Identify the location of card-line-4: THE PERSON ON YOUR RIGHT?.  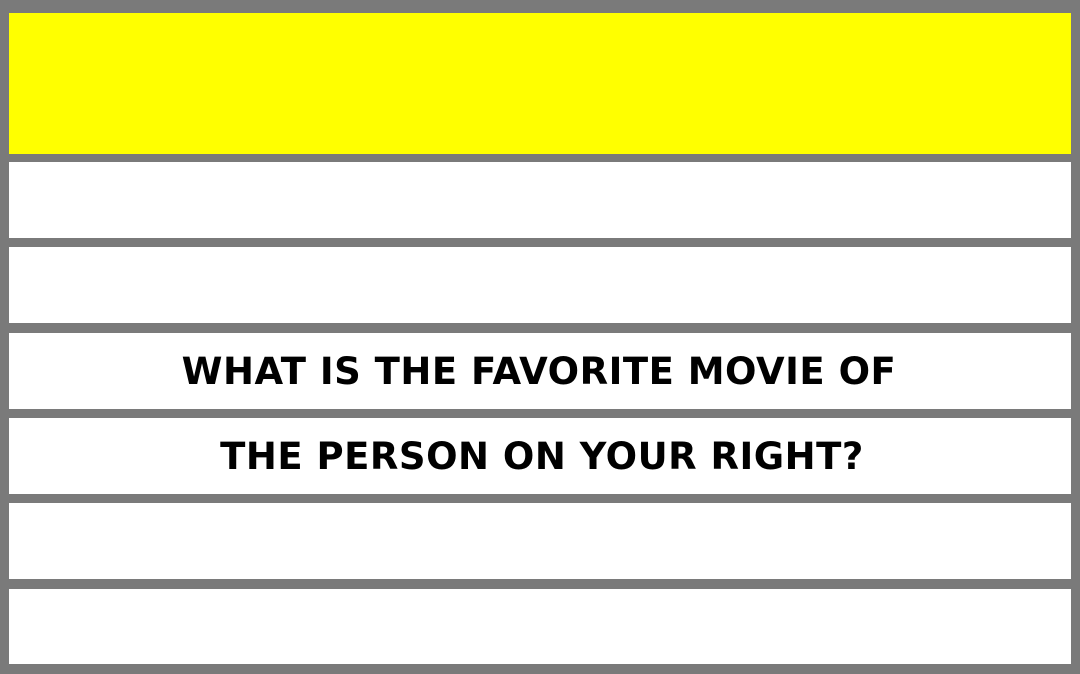
(540, 456).